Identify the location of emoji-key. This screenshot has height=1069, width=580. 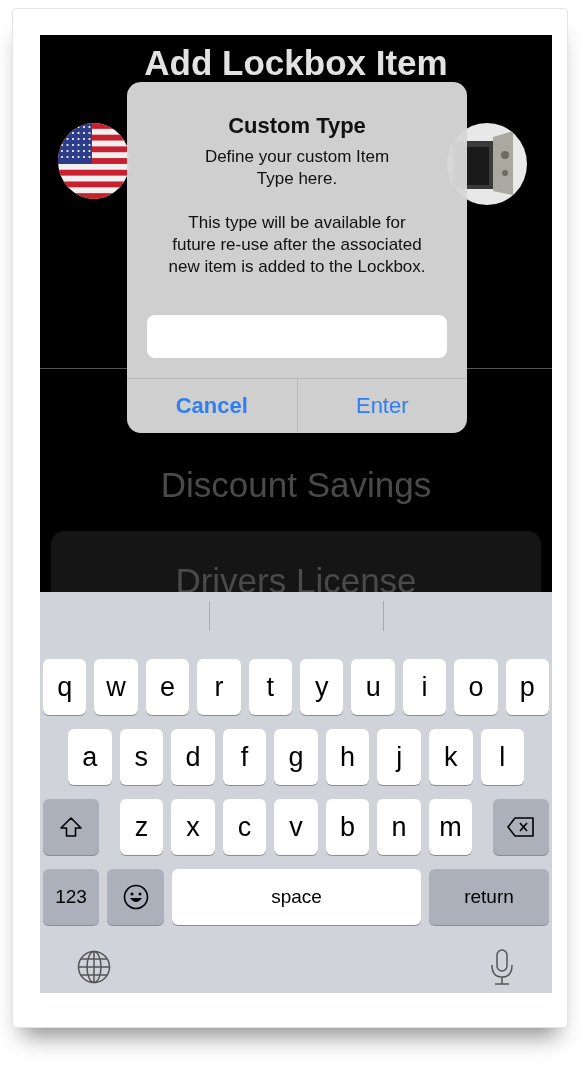
(135, 897).